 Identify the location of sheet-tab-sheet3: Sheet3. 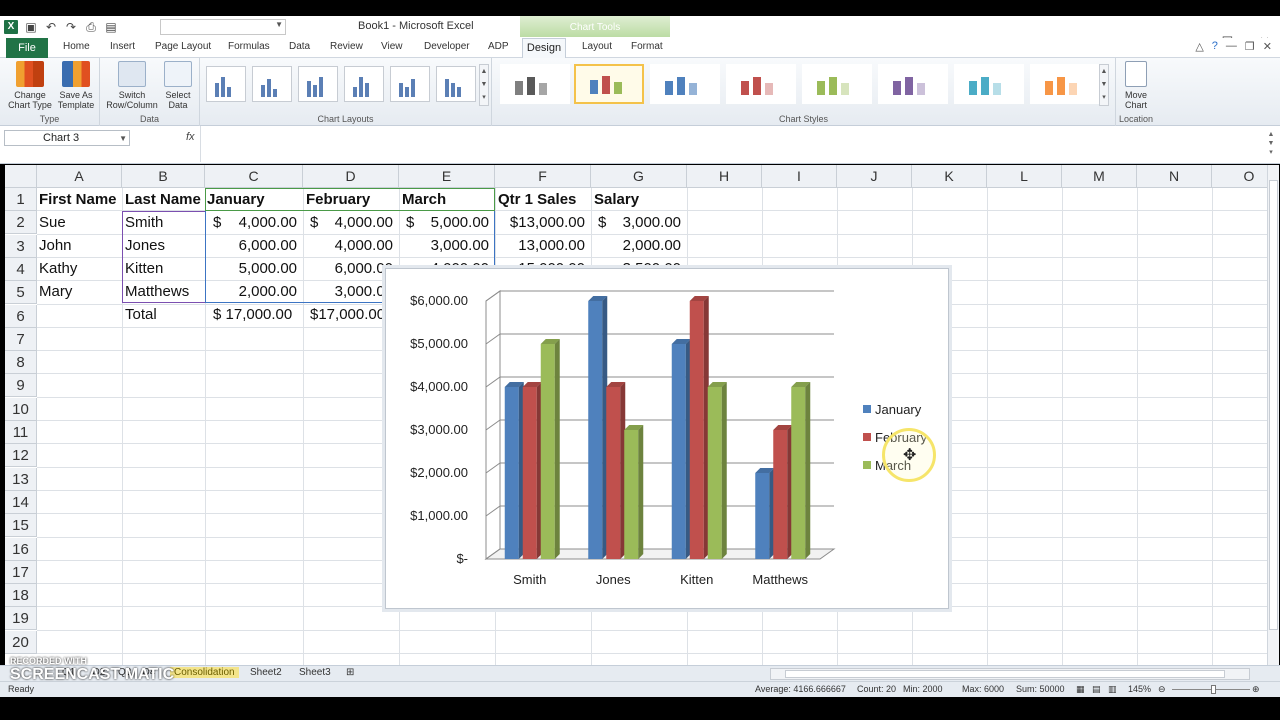
(315, 672).